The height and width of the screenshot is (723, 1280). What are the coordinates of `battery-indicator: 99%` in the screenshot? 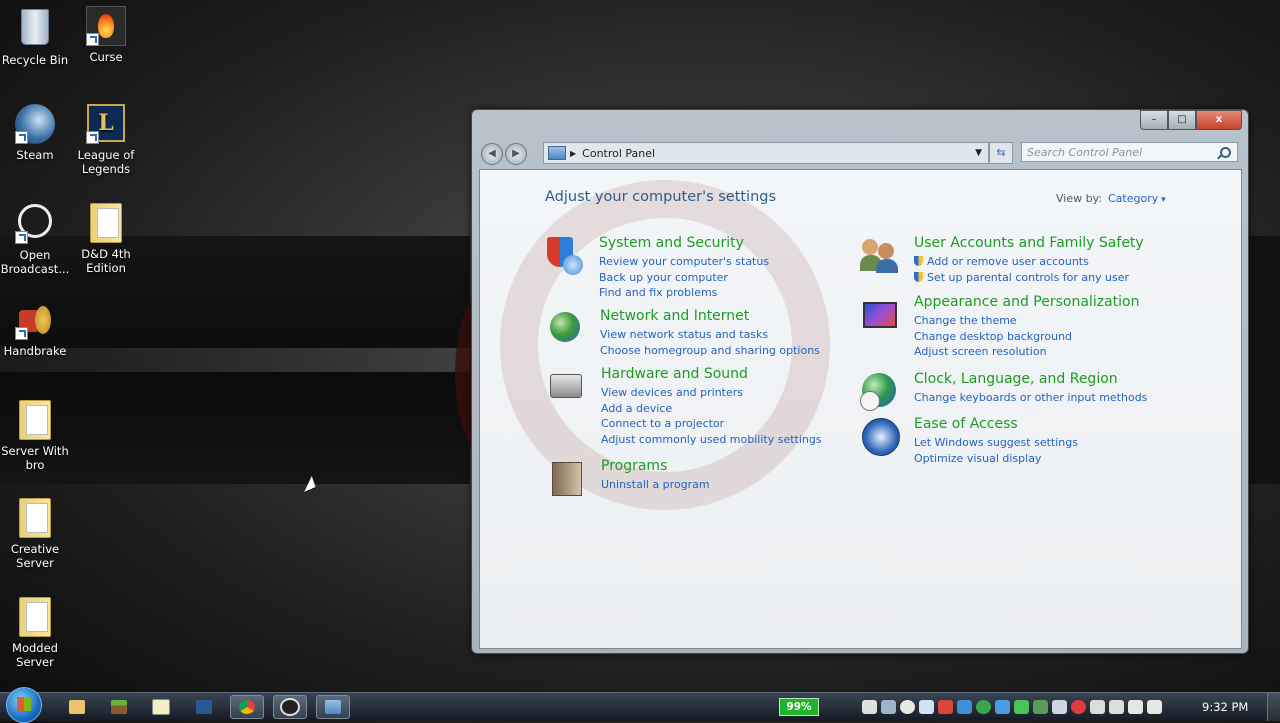 It's located at (799, 707).